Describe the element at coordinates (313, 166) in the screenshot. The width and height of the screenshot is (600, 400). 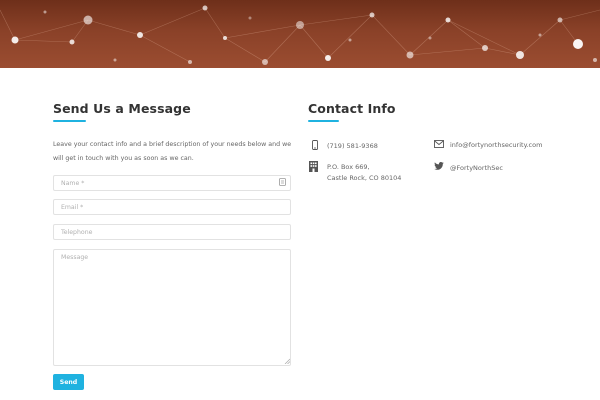
I see `building-icon` at that location.